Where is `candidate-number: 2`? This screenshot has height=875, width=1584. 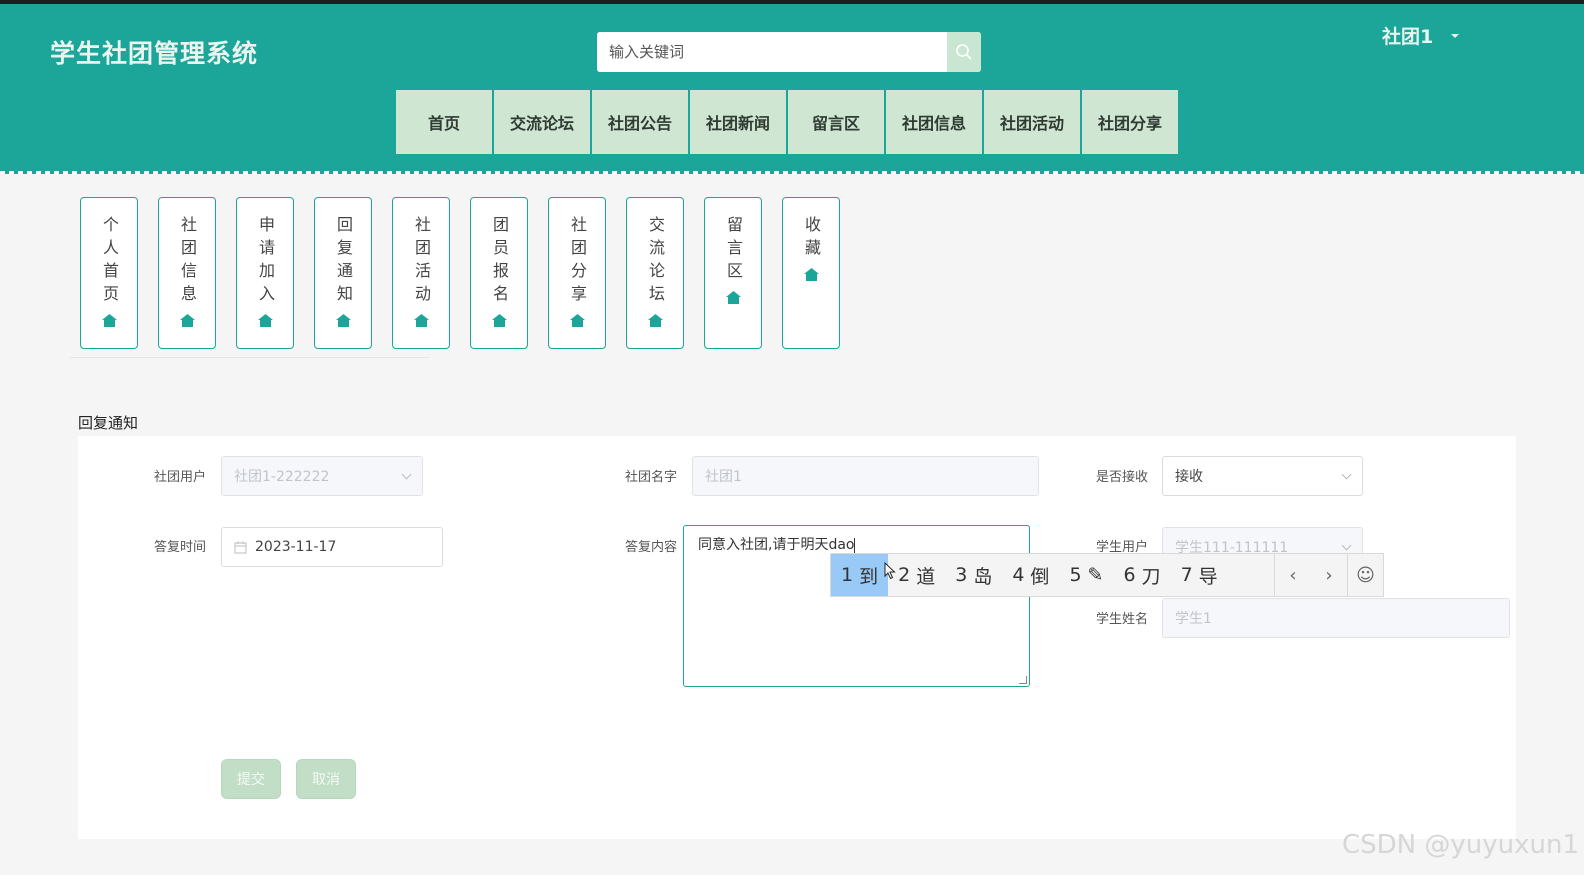
candidate-number: 2 is located at coordinates (904, 575).